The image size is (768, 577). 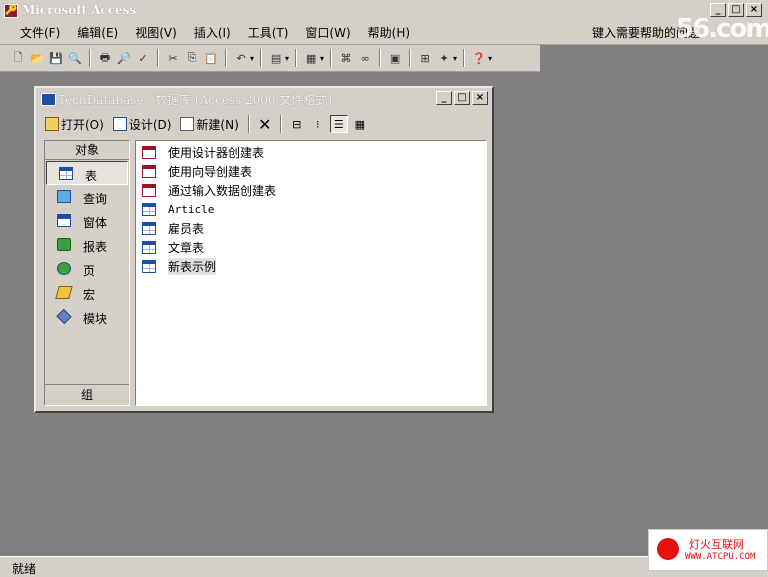 What do you see at coordinates (98, 33) in the screenshot?
I see `menu-edit: 编辑(E)` at bounding box center [98, 33].